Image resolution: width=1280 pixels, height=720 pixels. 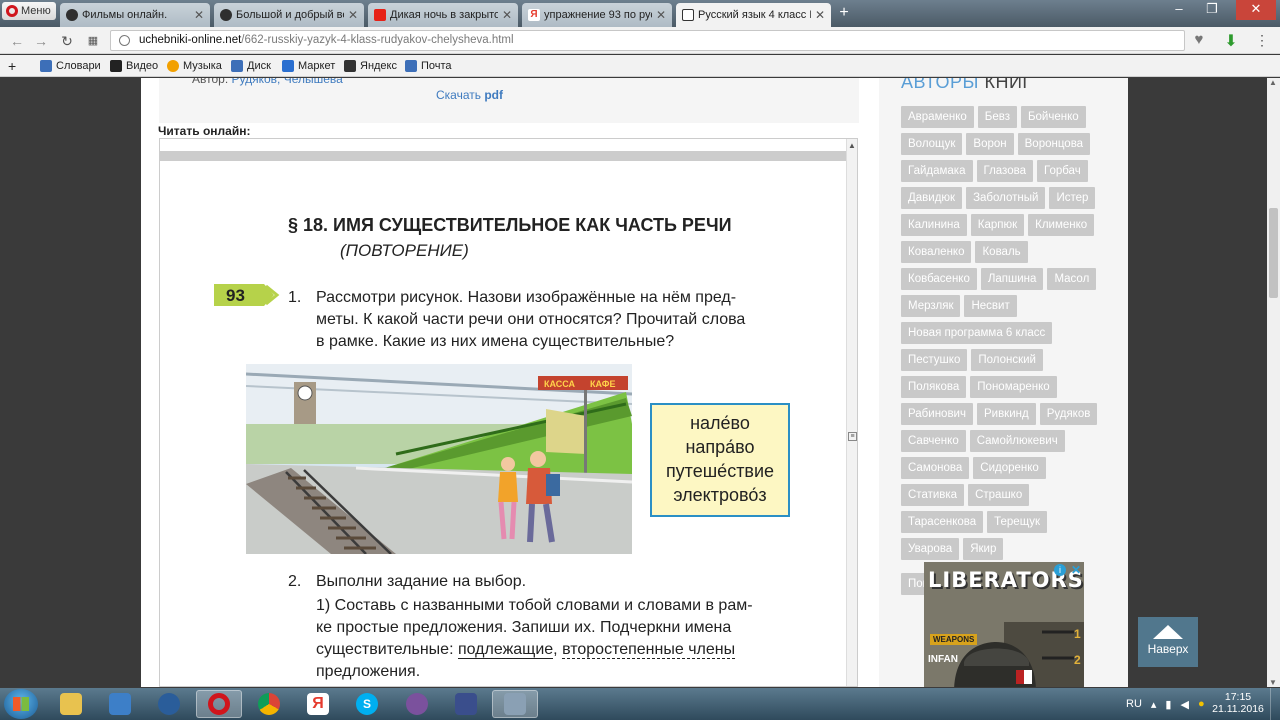 What do you see at coordinates (469, 95) in the screenshot?
I see `download-pdf-link: Скачать pdf` at bounding box center [469, 95].